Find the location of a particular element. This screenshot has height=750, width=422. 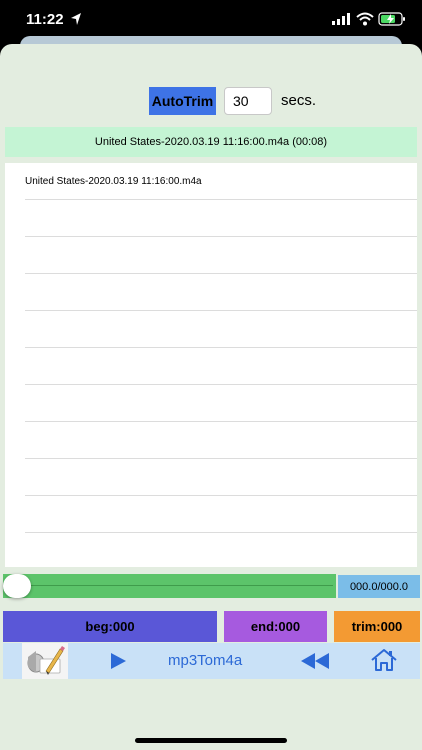

app-logo-icon is located at coordinates (45, 661).